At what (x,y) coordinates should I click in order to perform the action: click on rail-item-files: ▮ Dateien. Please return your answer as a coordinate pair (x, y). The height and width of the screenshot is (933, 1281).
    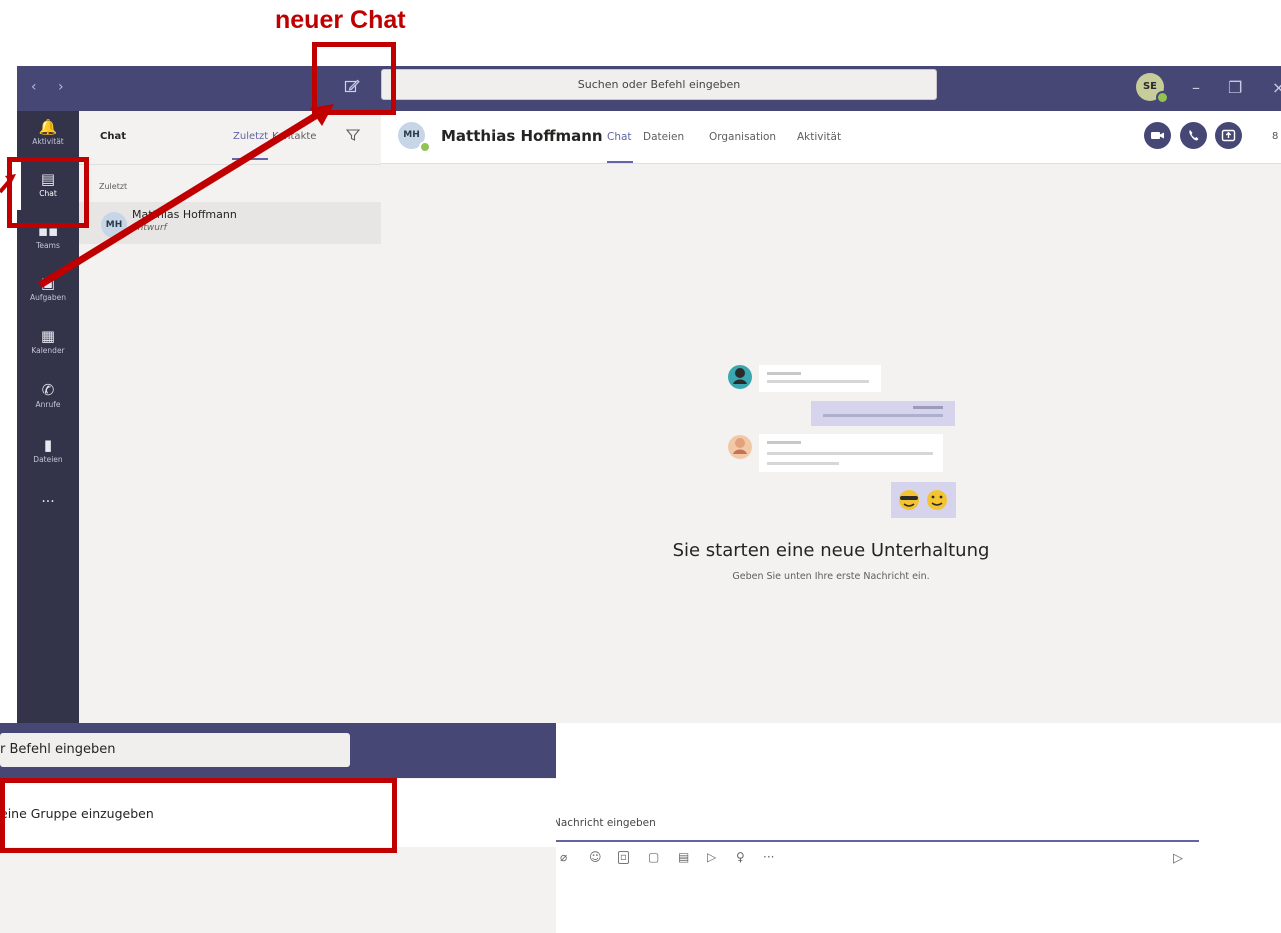
    Looking at the image, I should click on (48, 450).